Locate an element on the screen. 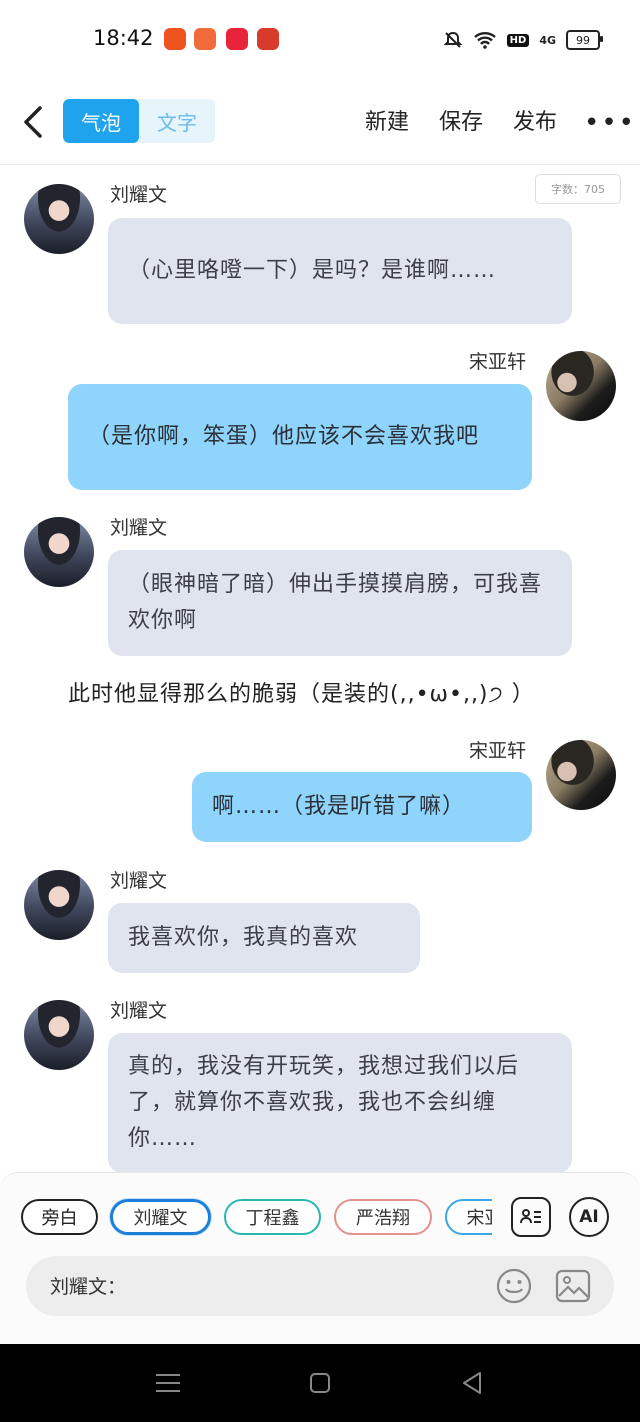  mode-toggle: 气泡 文字 is located at coordinates (139, 121).